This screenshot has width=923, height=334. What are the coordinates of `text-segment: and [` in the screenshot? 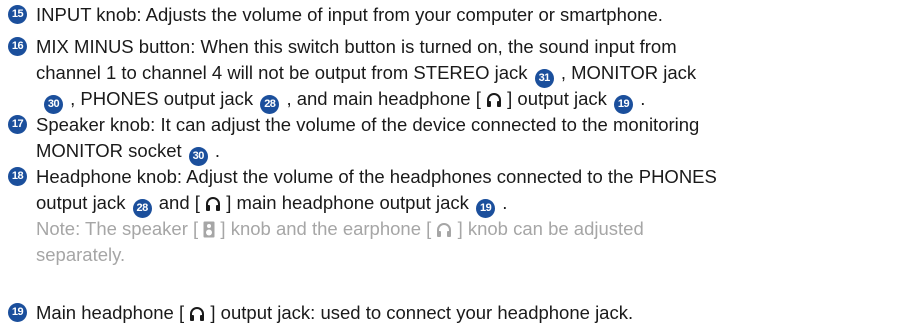 It's located at (179, 202).